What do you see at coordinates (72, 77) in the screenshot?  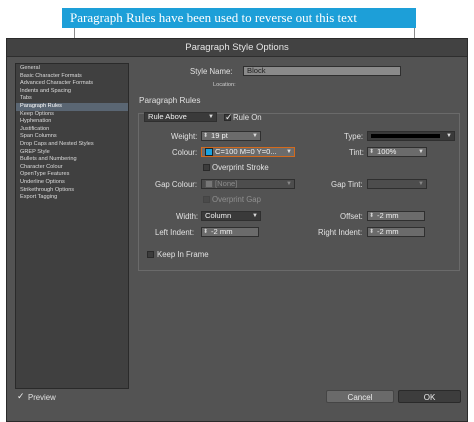 I see `sidebar-item-basic-character-formats: Basic Character Formats` at bounding box center [72, 77].